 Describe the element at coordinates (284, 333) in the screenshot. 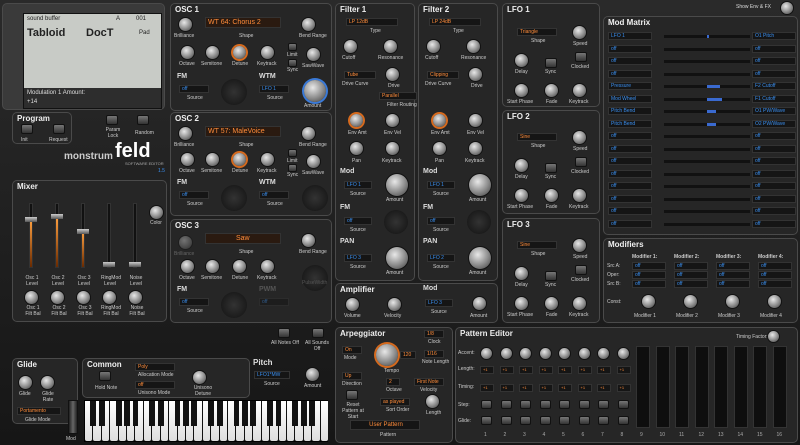

I see `all-notes-off-button` at that location.